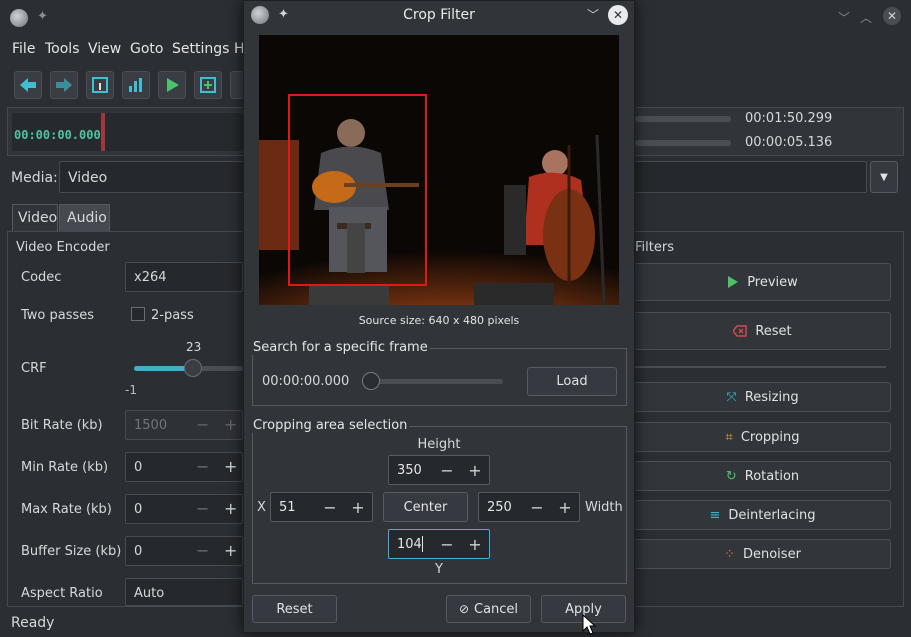  I want to click on rotation-button: ↻ Rotation, so click(762, 476).